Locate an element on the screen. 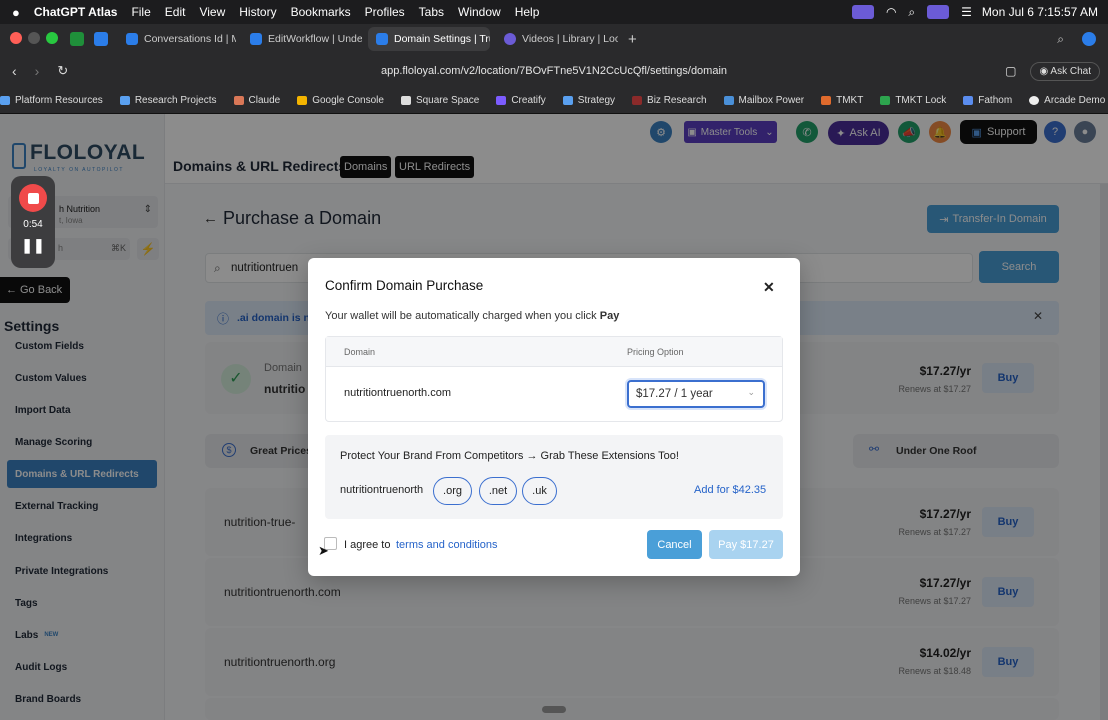 The height and width of the screenshot is (720, 1108). bookmark-fathom: Fathom is located at coordinates (987, 100).